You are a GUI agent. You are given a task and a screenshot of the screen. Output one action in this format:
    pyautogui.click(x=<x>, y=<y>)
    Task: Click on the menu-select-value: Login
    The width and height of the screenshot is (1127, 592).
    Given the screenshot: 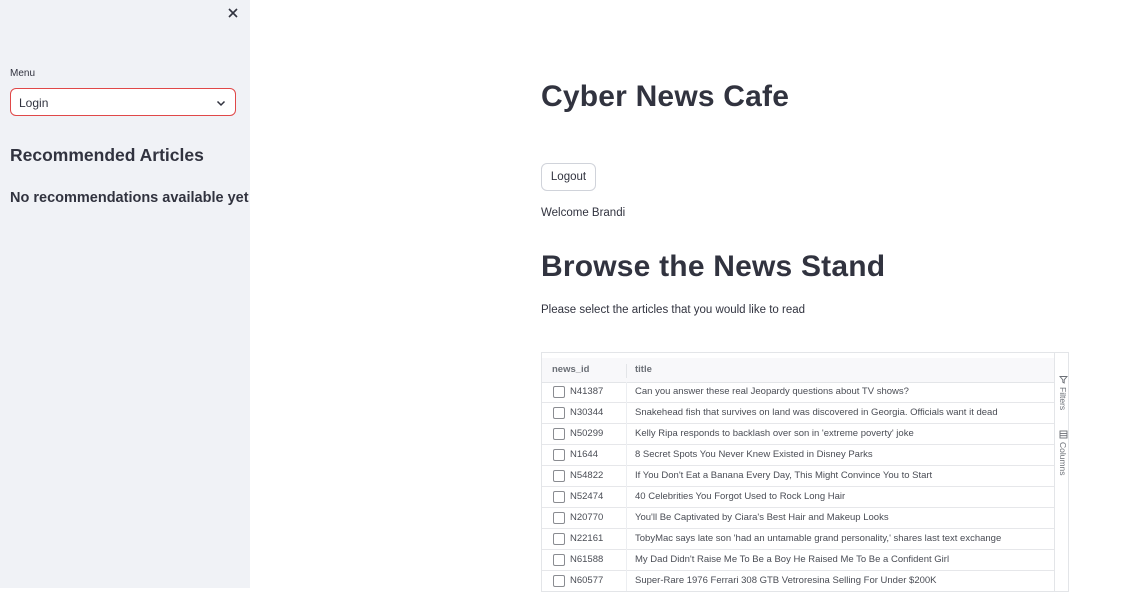 What is the action you would take?
    pyautogui.click(x=34, y=103)
    